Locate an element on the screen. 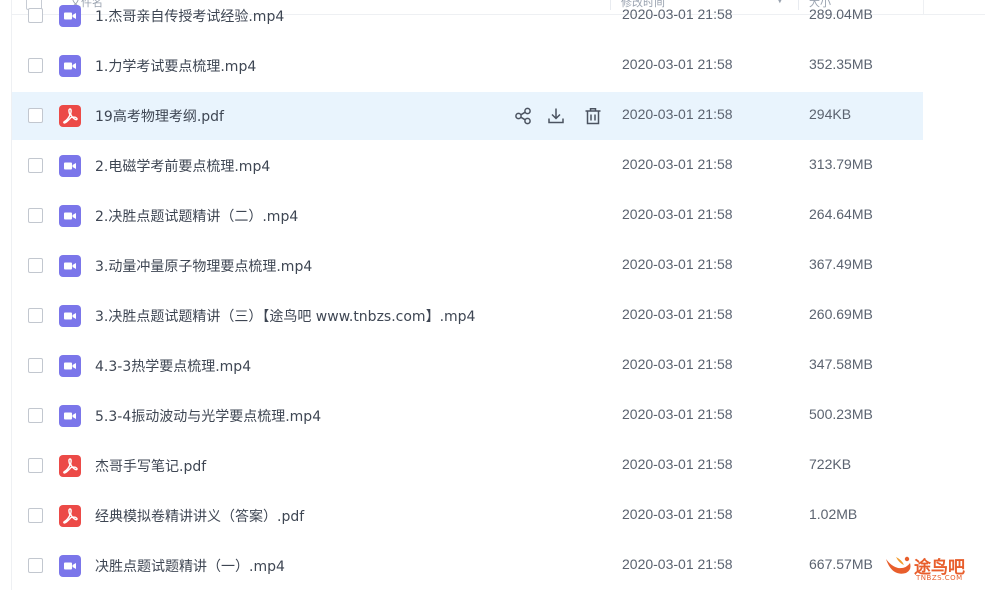 This screenshot has width=985, height=590. watermark-domain: TNBZS.COM is located at coordinates (939, 578).